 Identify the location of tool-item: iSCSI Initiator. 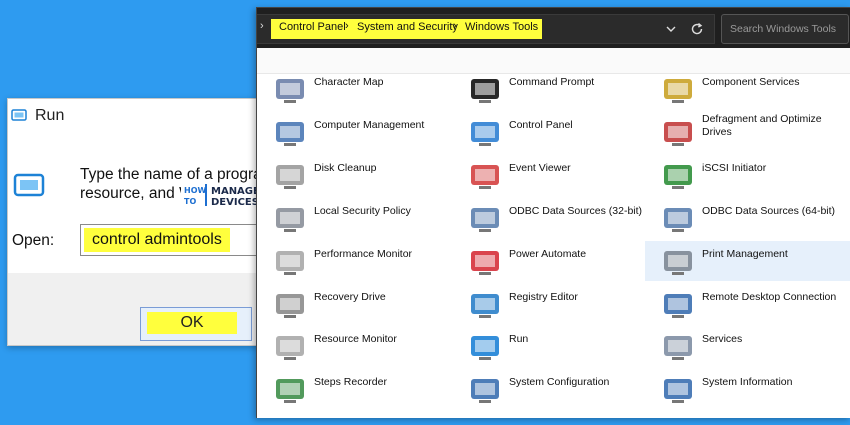
(747, 175).